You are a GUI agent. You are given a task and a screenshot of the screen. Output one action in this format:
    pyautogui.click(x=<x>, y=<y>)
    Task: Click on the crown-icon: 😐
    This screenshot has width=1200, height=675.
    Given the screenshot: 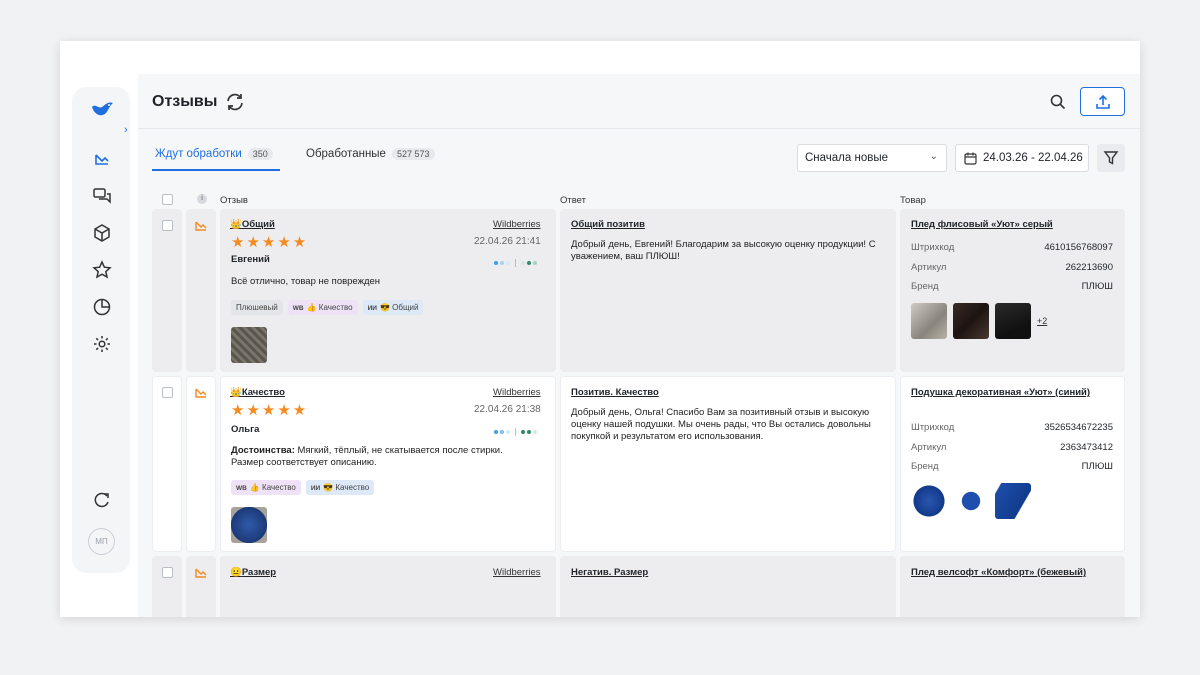 What is the action you would take?
    pyautogui.click(x=236, y=572)
    